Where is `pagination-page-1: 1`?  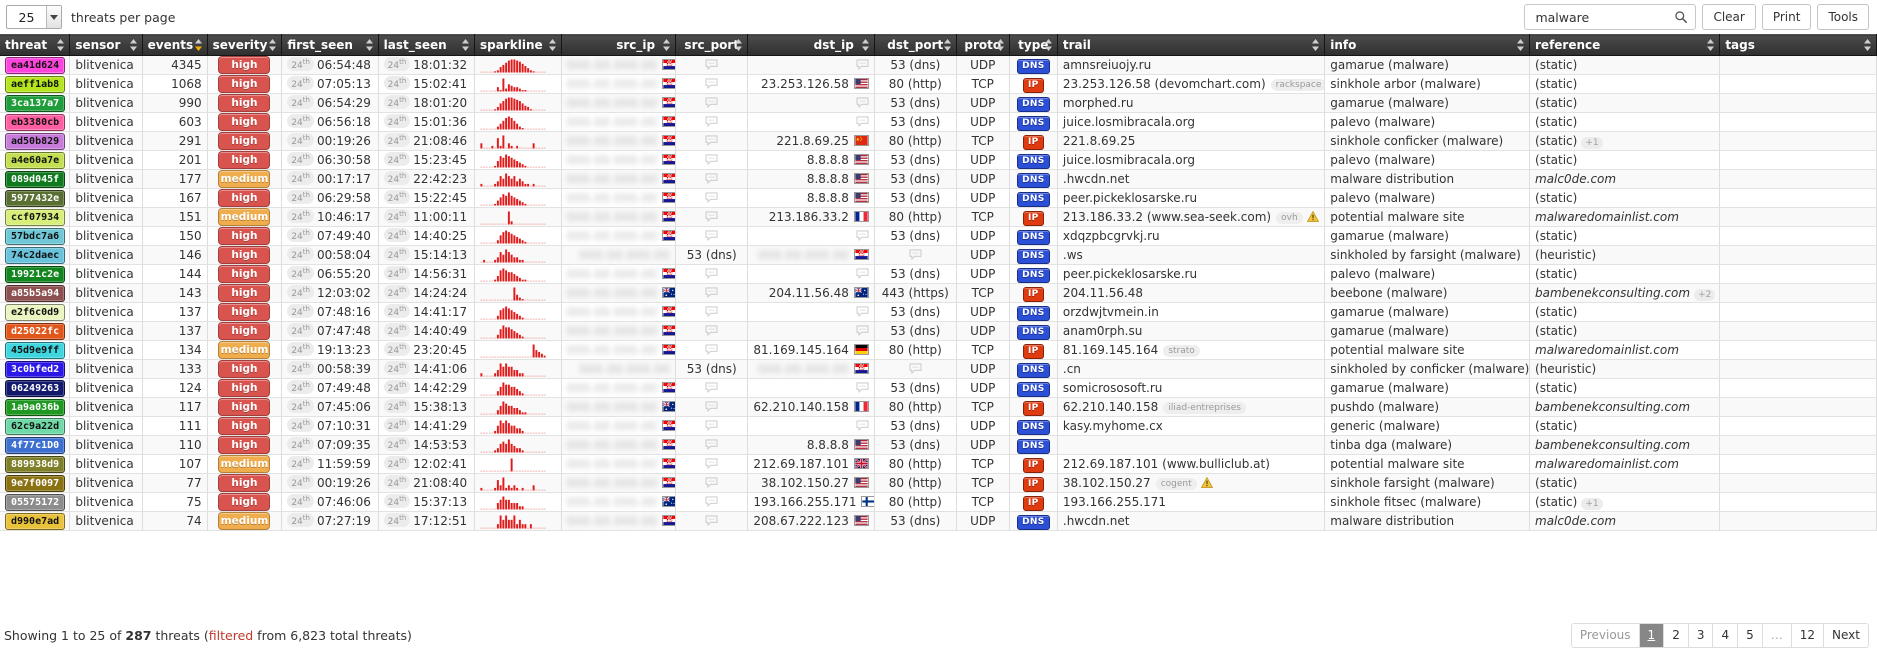 pagination-page-1: 1 is located at coordinates (1652, 635).